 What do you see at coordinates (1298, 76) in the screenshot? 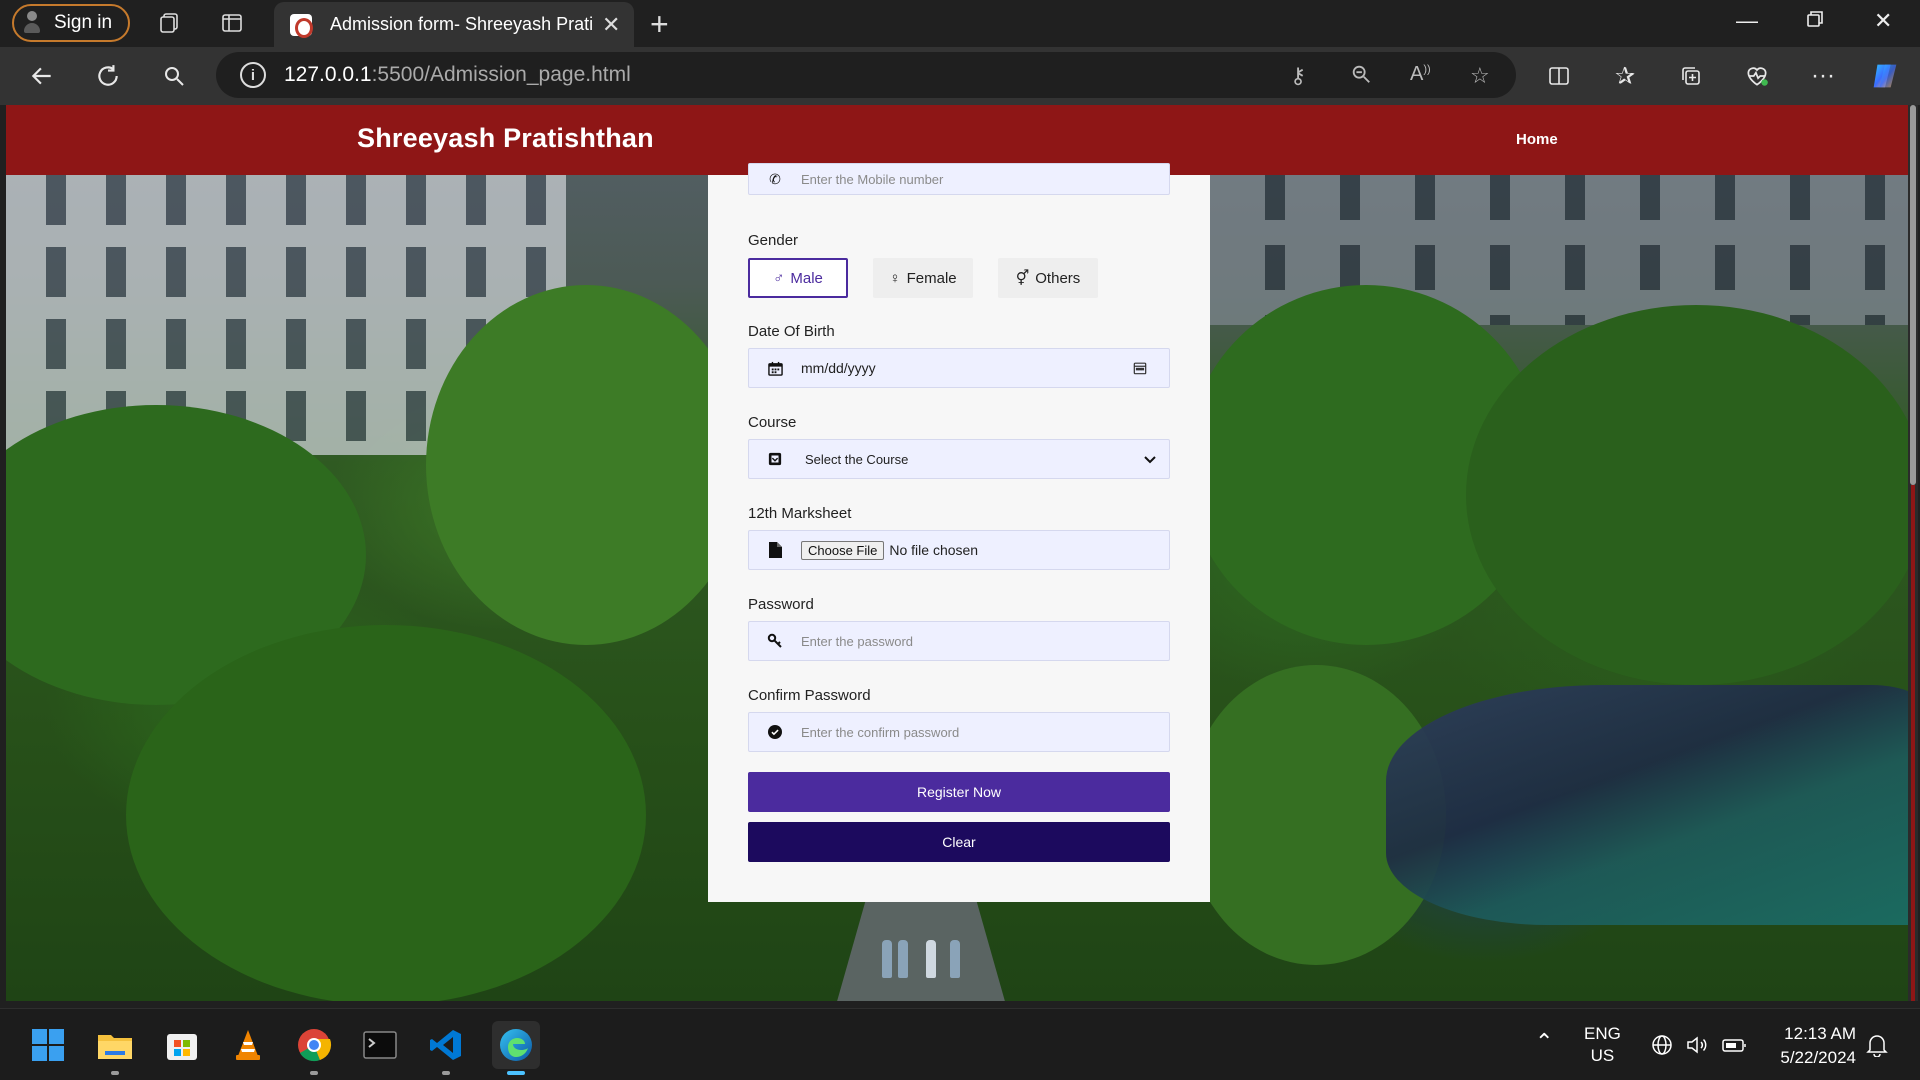
I see `key-icon: ⚷` at bounding box center [1298, 76].